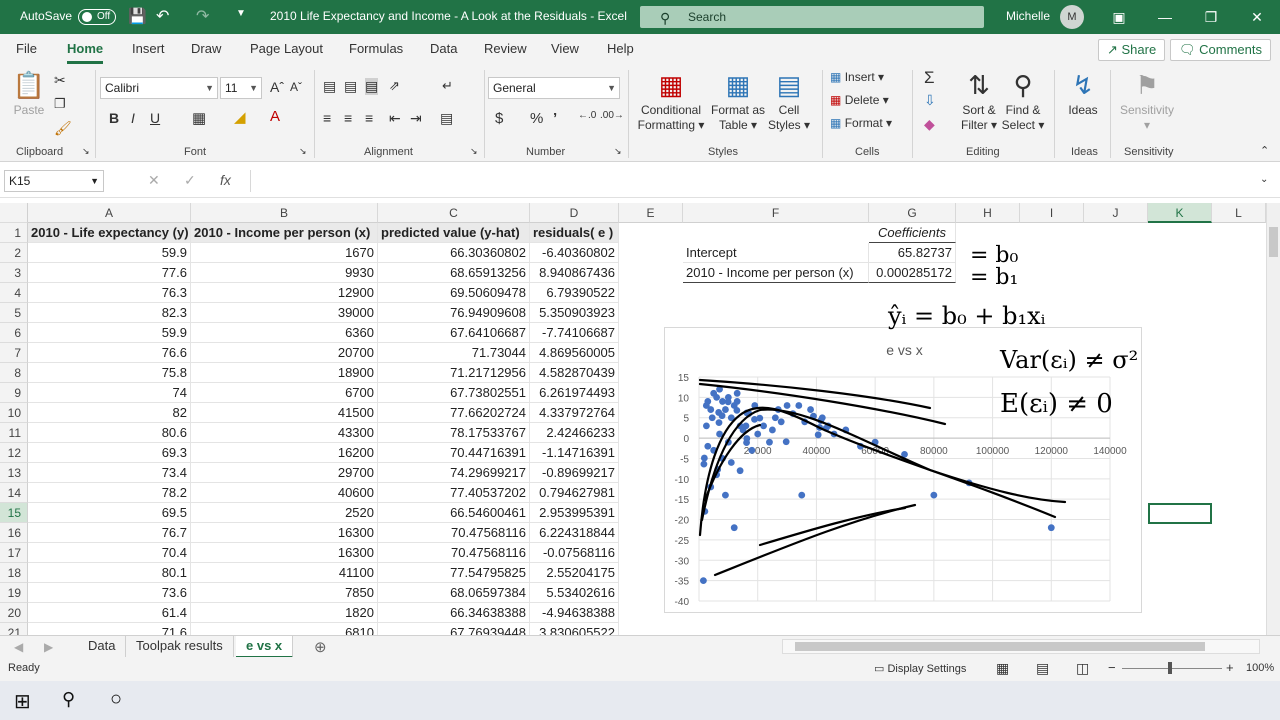 Image resolution: width=1280 pixels, height=720 pixels. Describe the element at coordinates (574, 453) in the screenshot. I see `table-cell: -1.14716391` at that location.